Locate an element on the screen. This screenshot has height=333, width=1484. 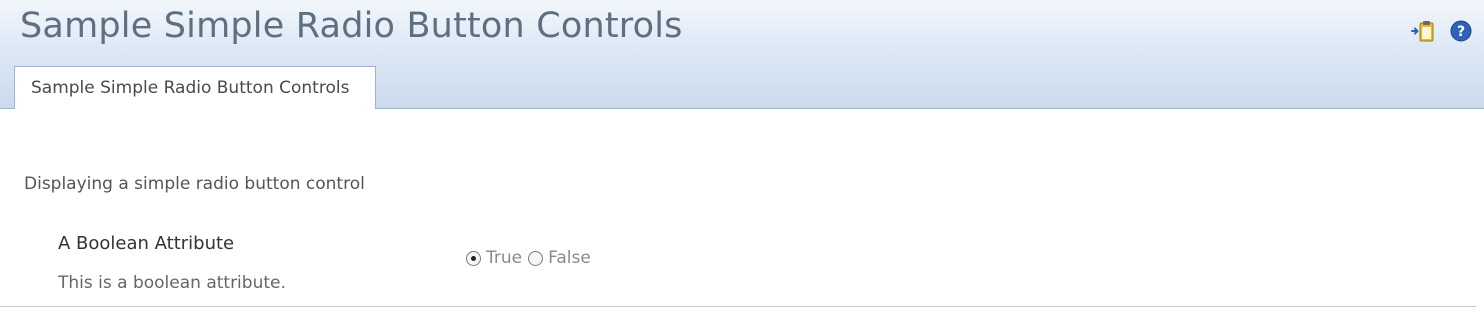
radio-true-button is located at coordinates (473, 258).